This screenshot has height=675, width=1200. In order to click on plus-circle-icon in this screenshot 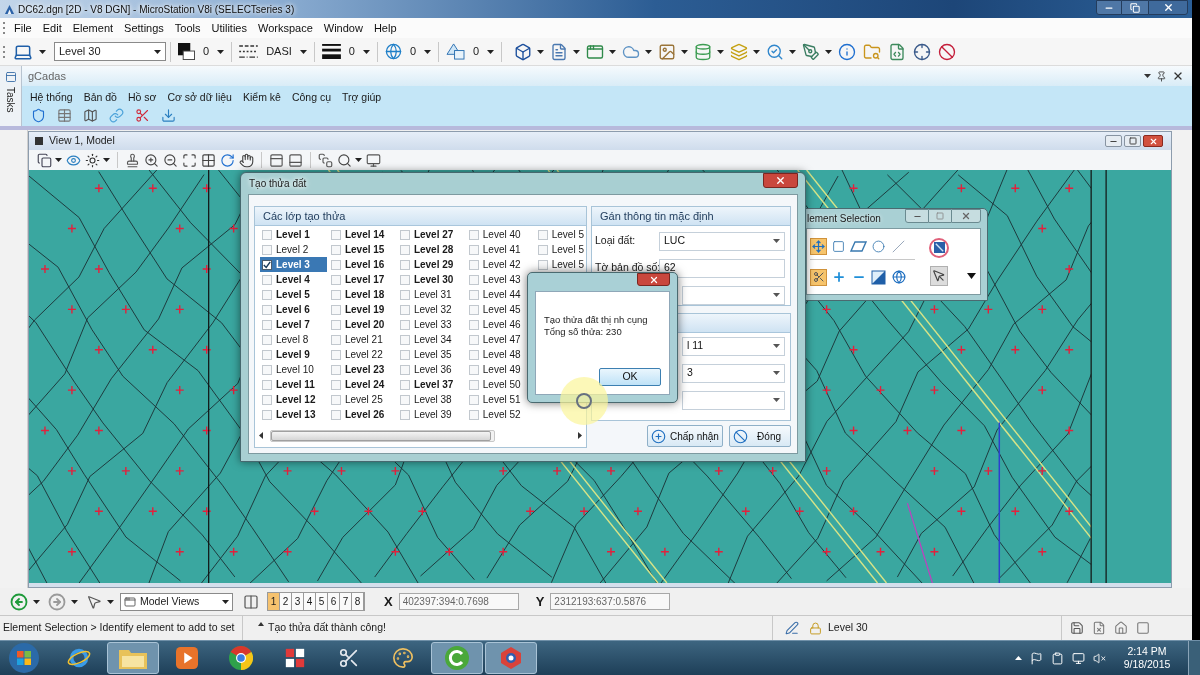, I will do `click(658, 436)`.